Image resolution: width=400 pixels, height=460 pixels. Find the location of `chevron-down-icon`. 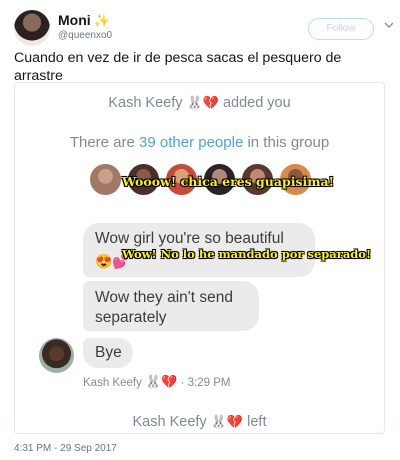

chevron-down-icon is located at coordinates (390, 27).